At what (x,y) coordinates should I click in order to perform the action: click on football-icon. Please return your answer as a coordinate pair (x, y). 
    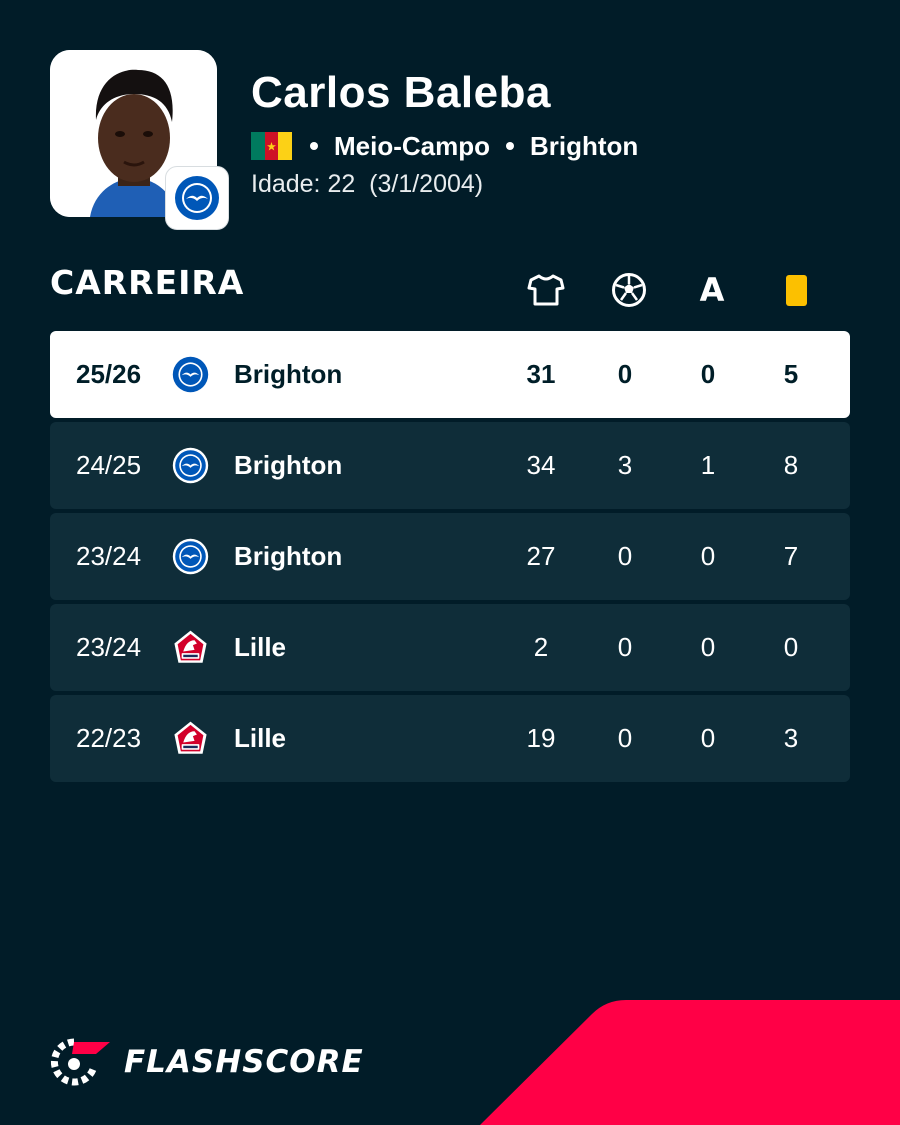
    Looking at the image, I should click on (629, 290).